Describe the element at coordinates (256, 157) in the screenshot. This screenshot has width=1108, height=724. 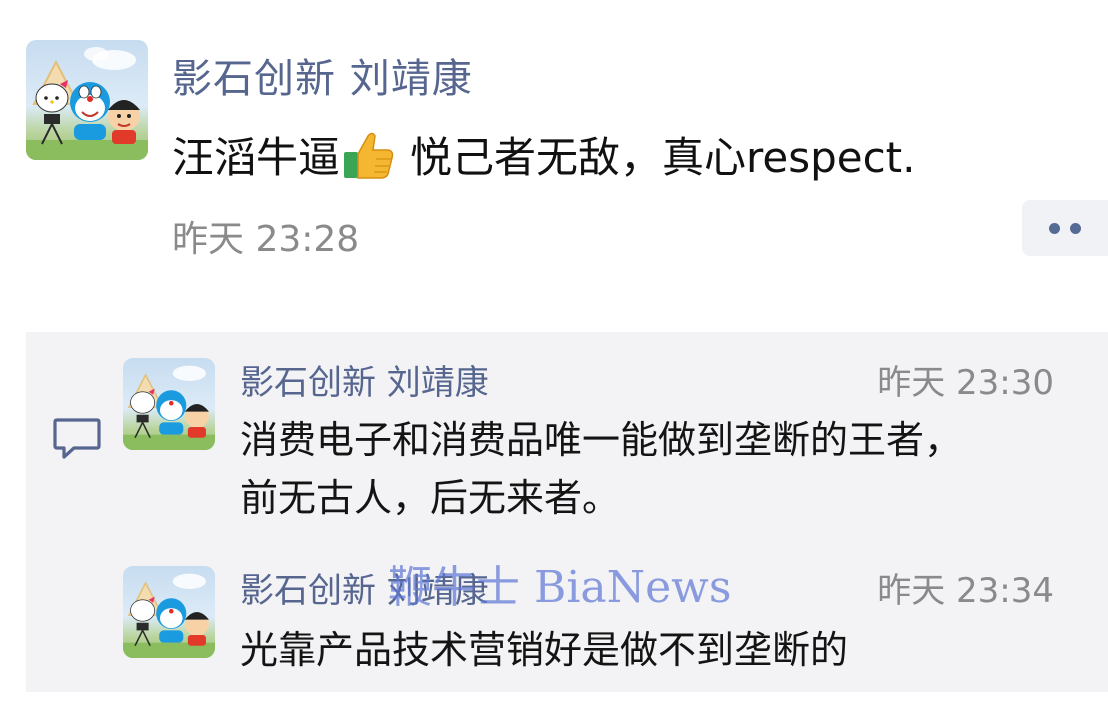
I see `post-text-part-1: 汪滔牛逼` at that location.